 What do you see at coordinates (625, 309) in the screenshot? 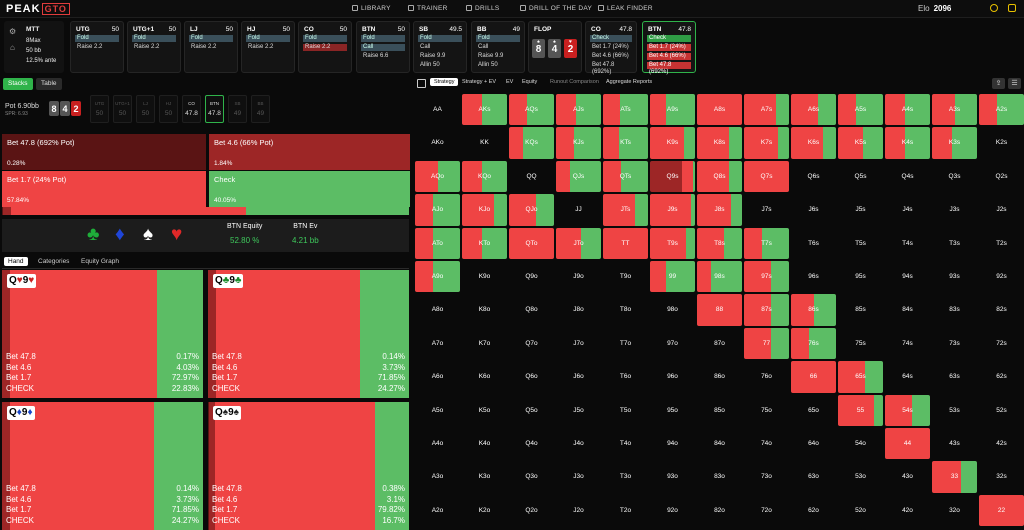
I see `matrix-cell-t8o: T8o` at bounding box center [625, 309].